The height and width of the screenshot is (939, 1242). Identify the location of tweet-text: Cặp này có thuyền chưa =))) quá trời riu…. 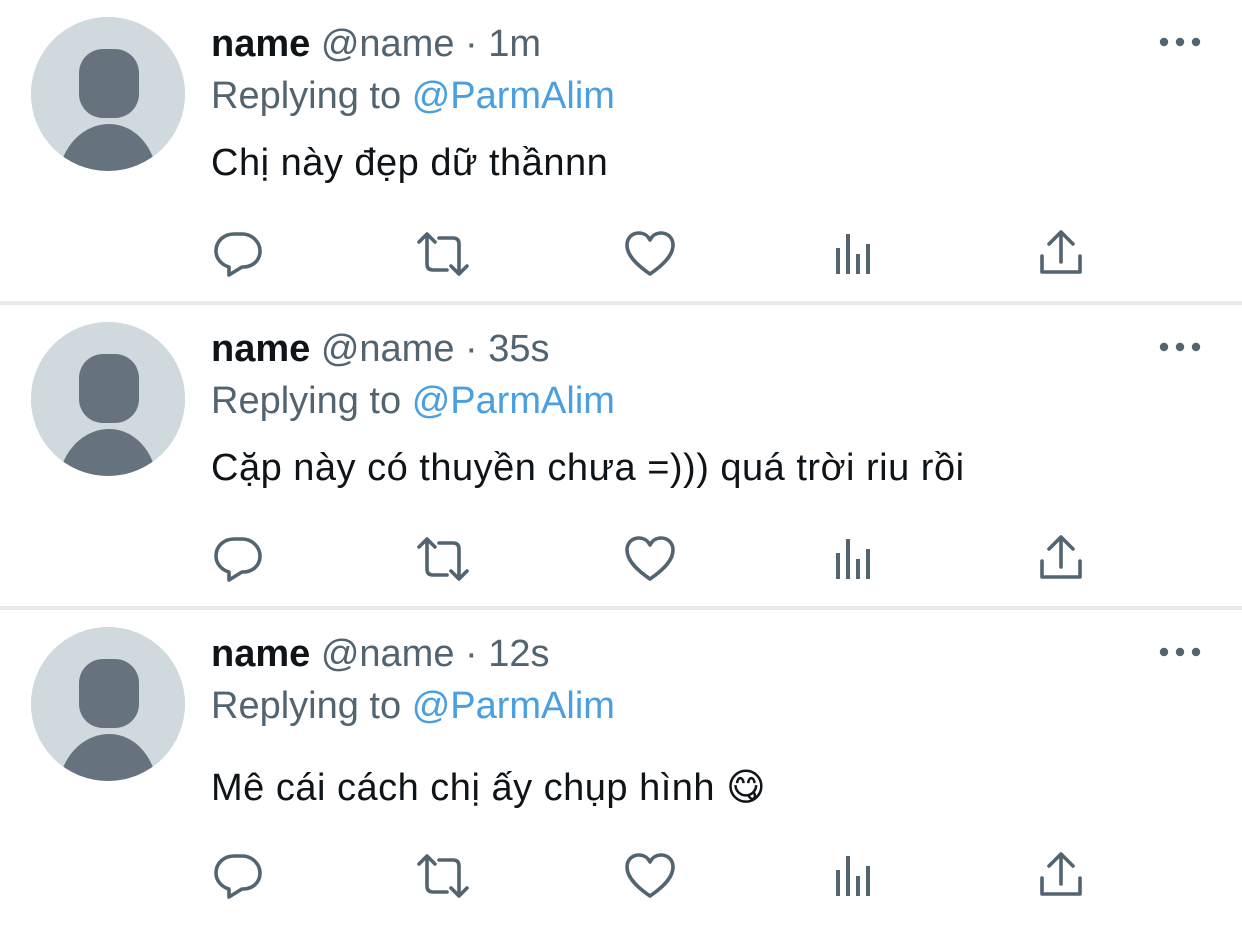
(588, 468).